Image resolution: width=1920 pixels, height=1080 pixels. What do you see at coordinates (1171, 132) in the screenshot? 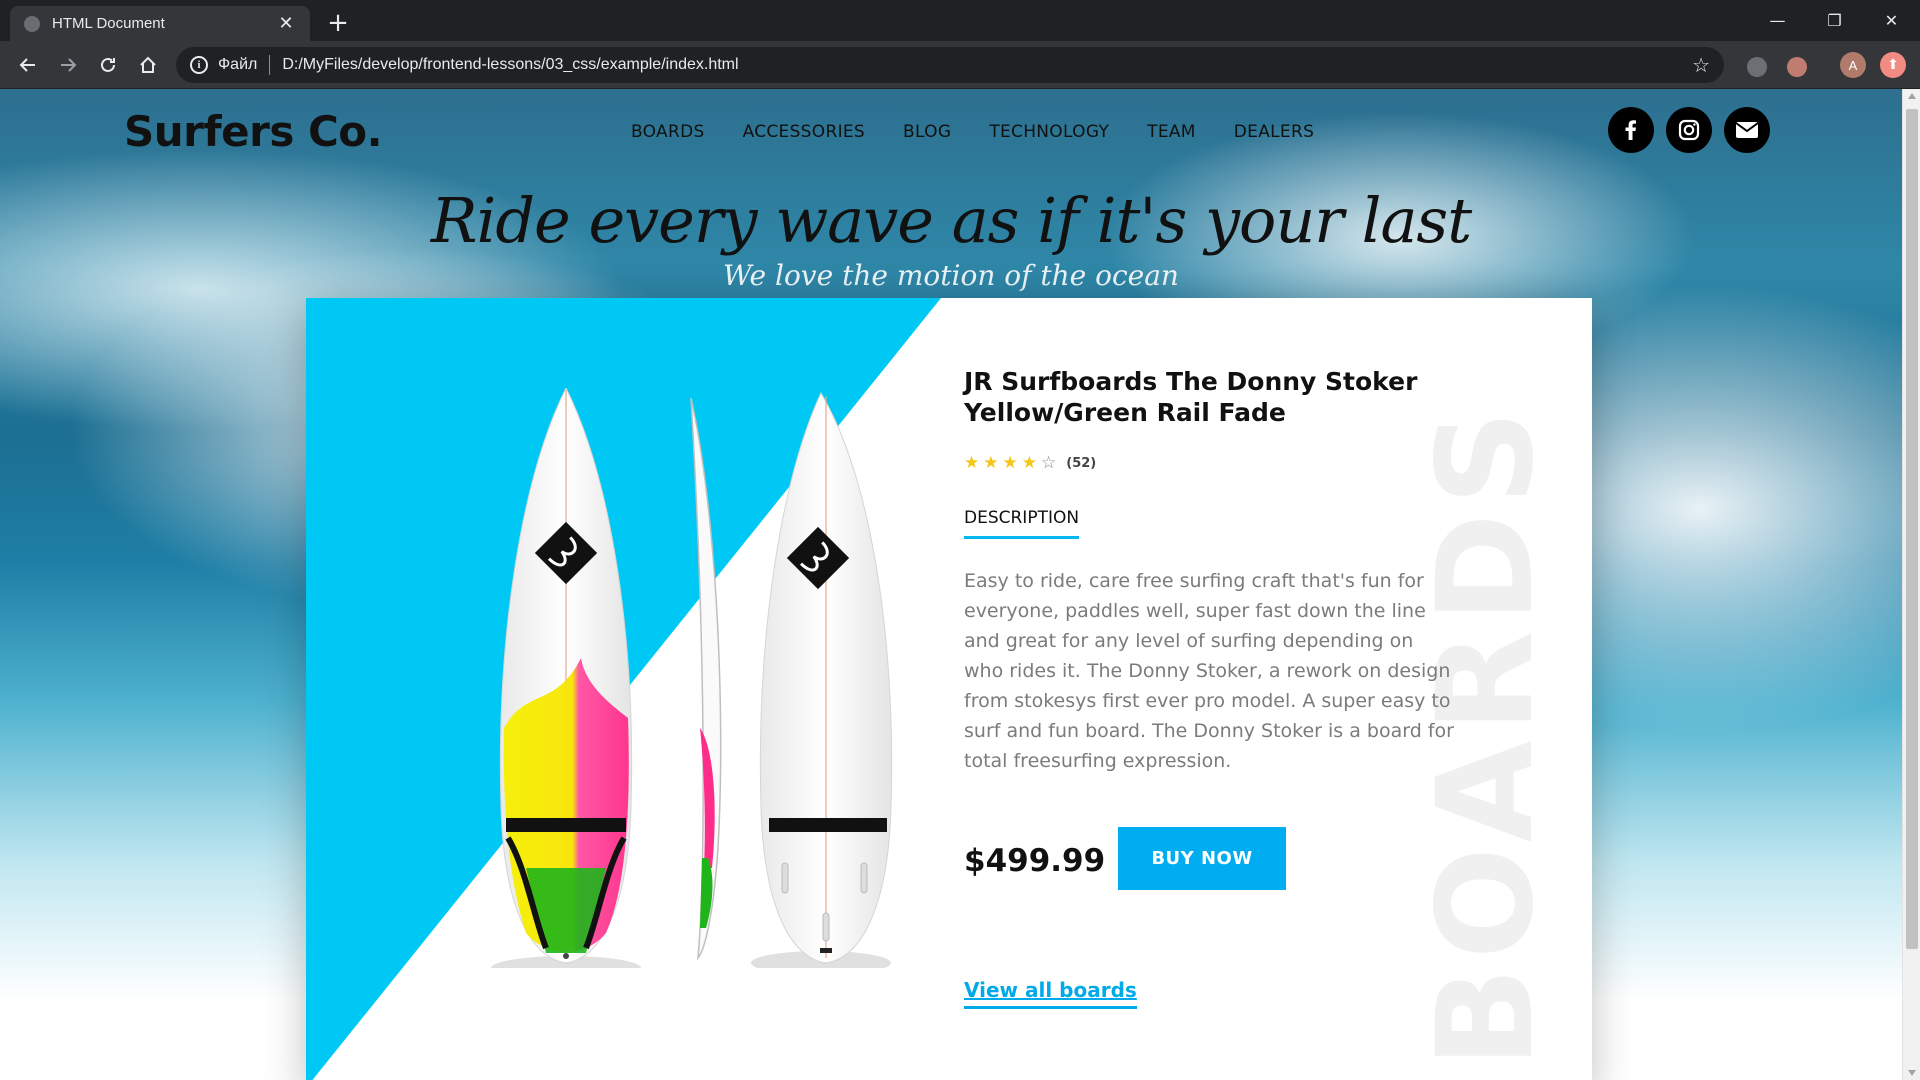
I see `nav-team: TEAM` at bounding box center [1171, 132].